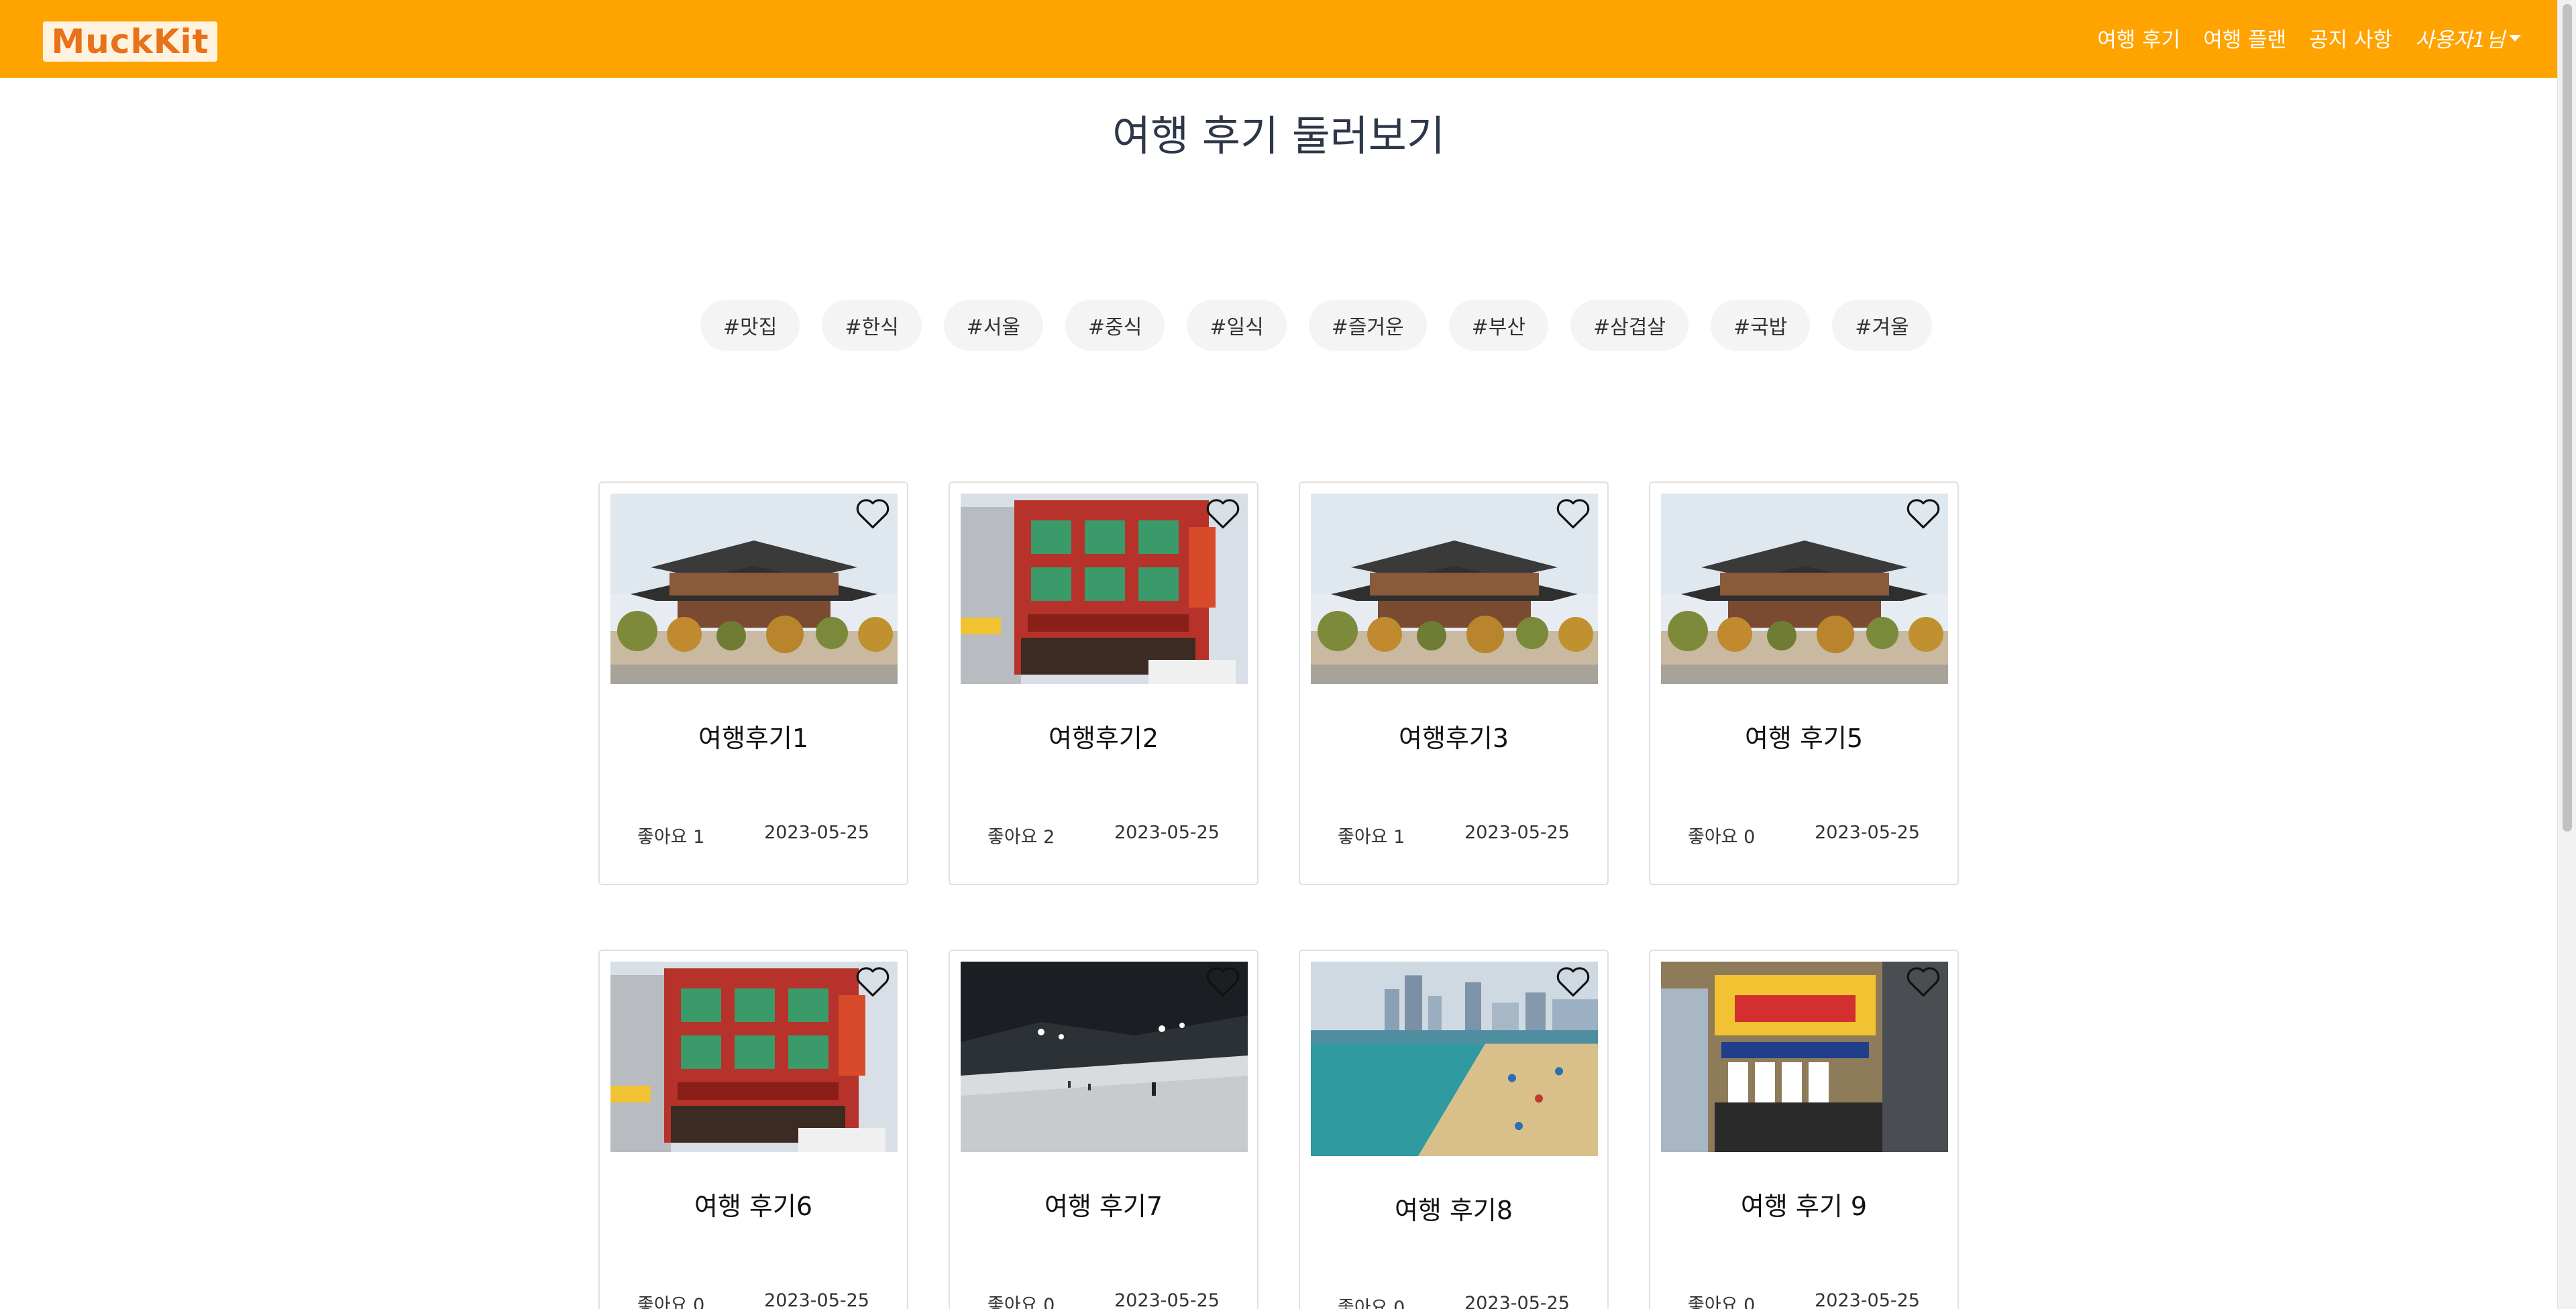 Image resolution: width=2576 pixels, height=1309 pixels. I want to click on tag-chip: #한식, so click(872, 326).